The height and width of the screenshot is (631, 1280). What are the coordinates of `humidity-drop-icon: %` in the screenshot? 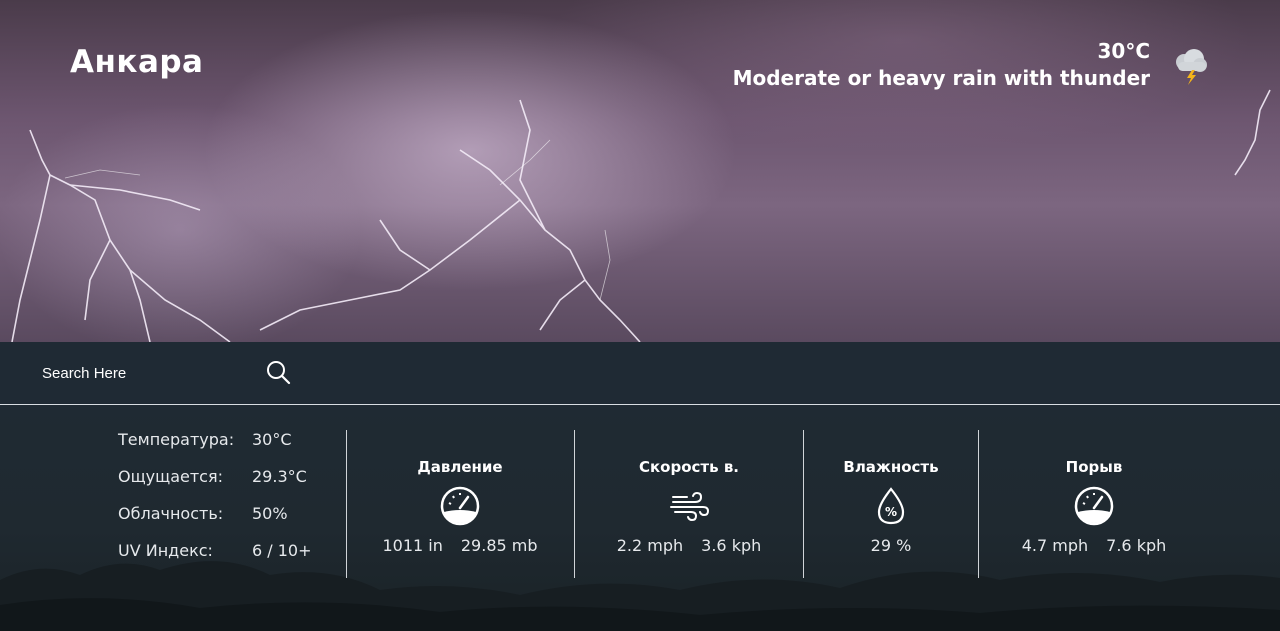 It's located at (891, 506).